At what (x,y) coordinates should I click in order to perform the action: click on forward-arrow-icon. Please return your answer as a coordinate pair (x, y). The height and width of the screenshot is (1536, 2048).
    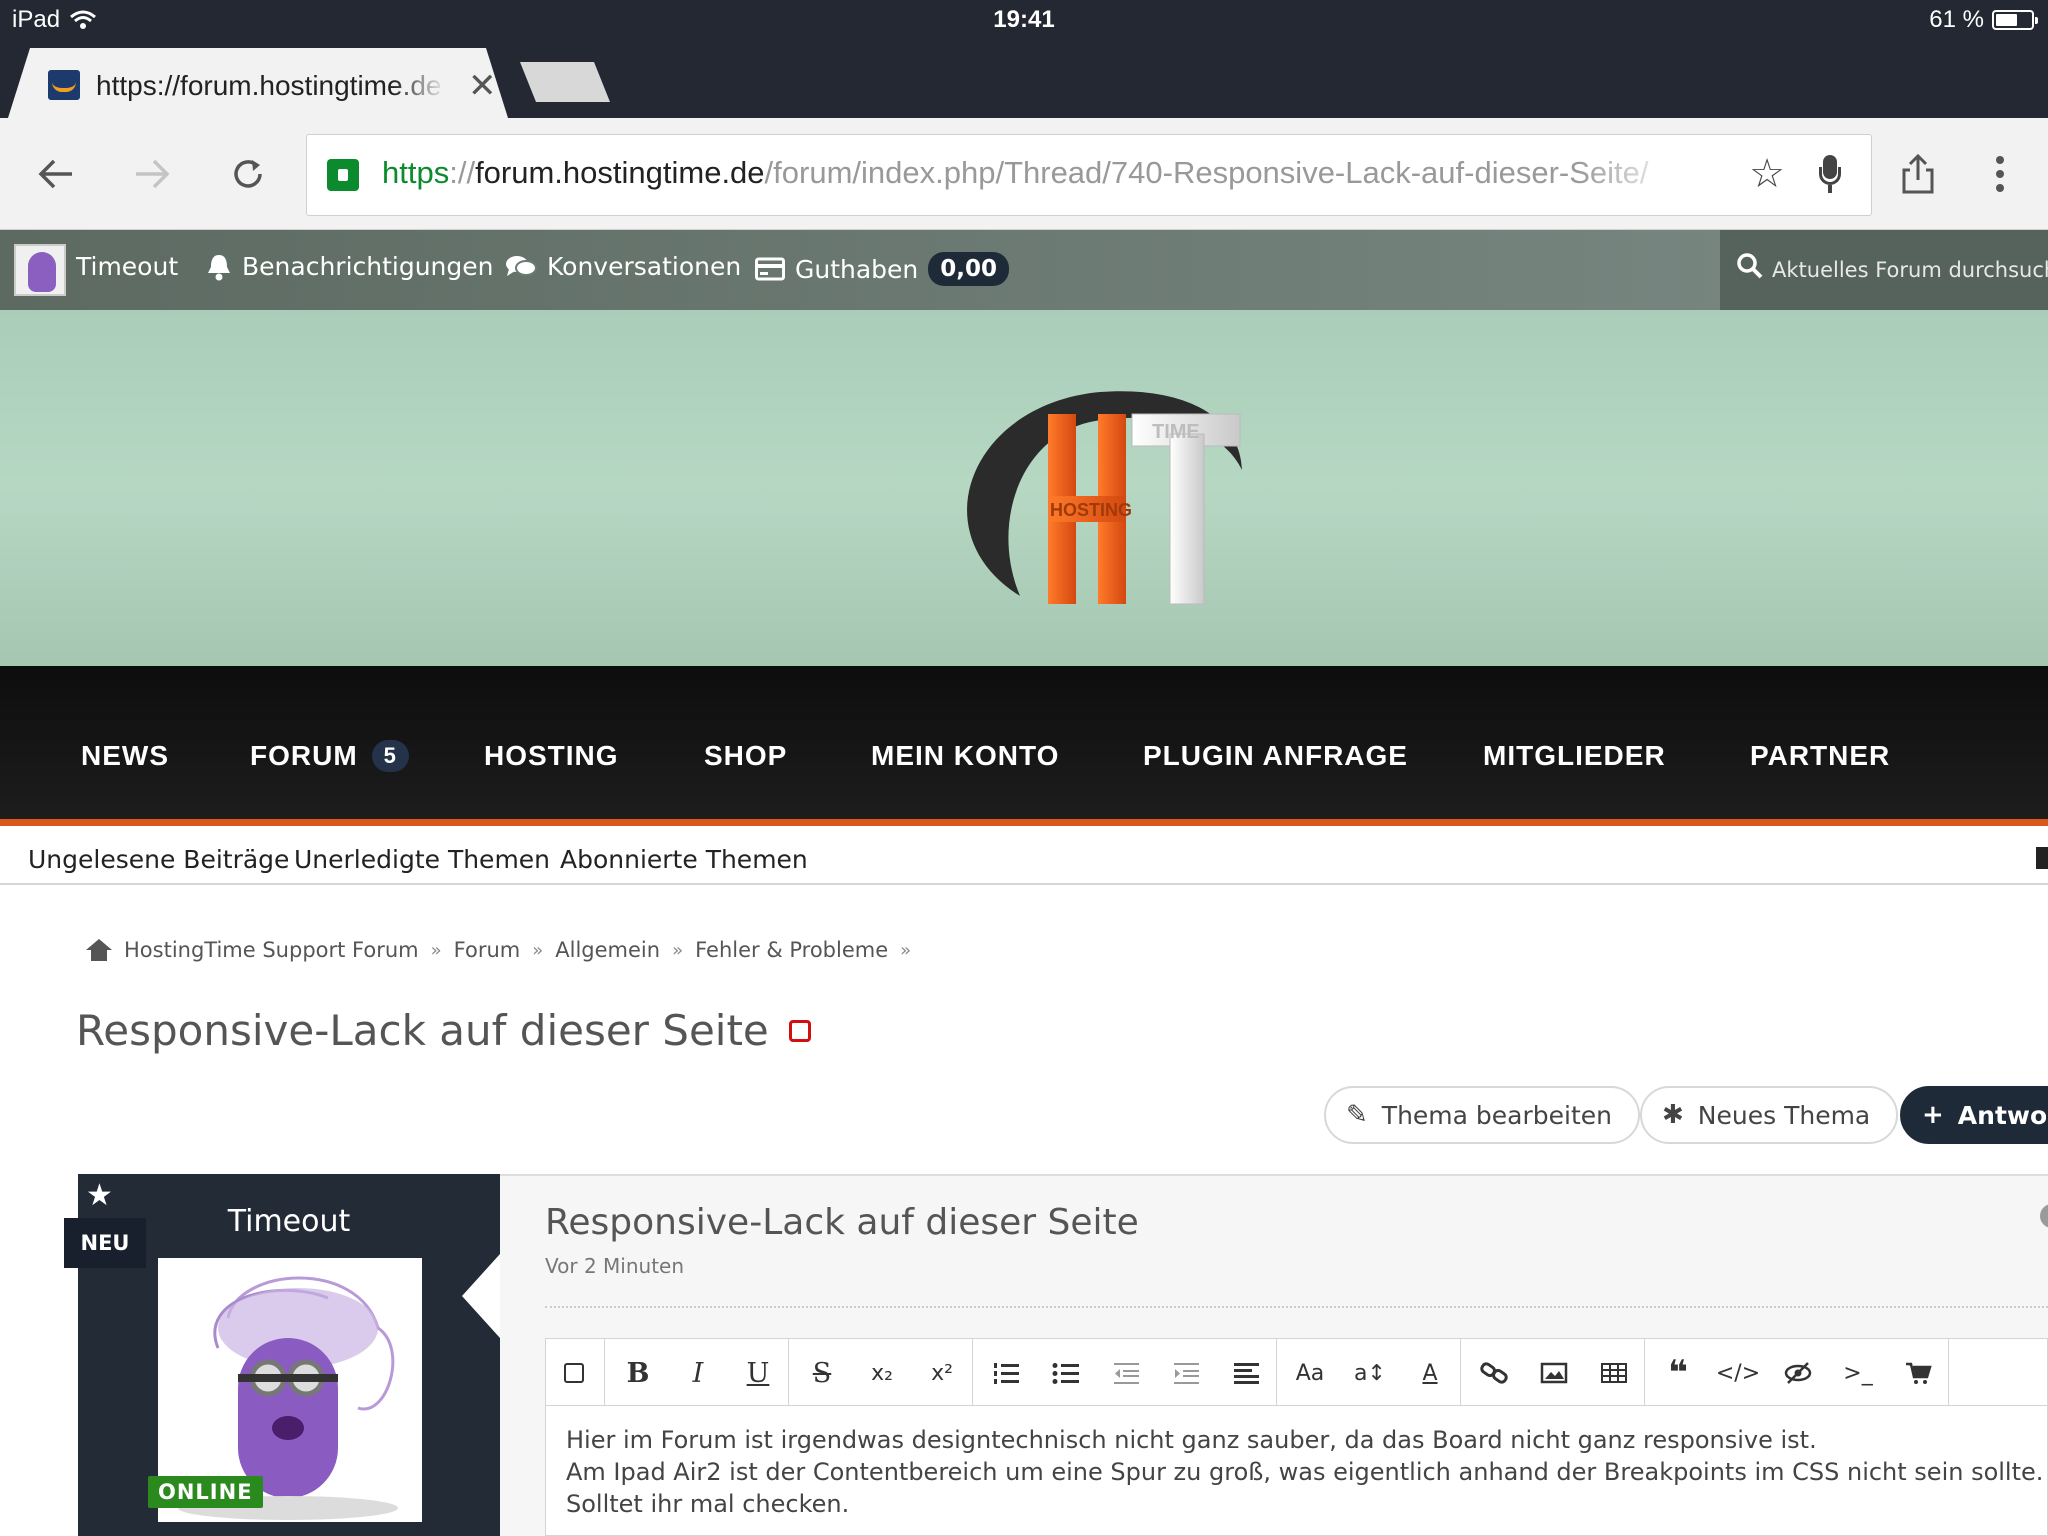
    Looking at the image, I should click on (152, 174).